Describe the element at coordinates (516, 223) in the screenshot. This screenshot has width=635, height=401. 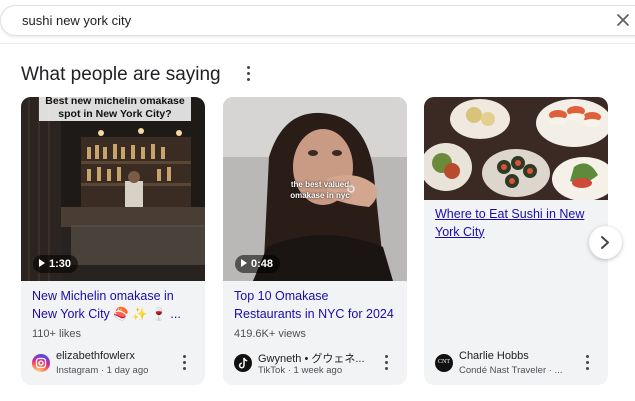
I see `card-title: Where to Eat Sushi in New York City` at that location.